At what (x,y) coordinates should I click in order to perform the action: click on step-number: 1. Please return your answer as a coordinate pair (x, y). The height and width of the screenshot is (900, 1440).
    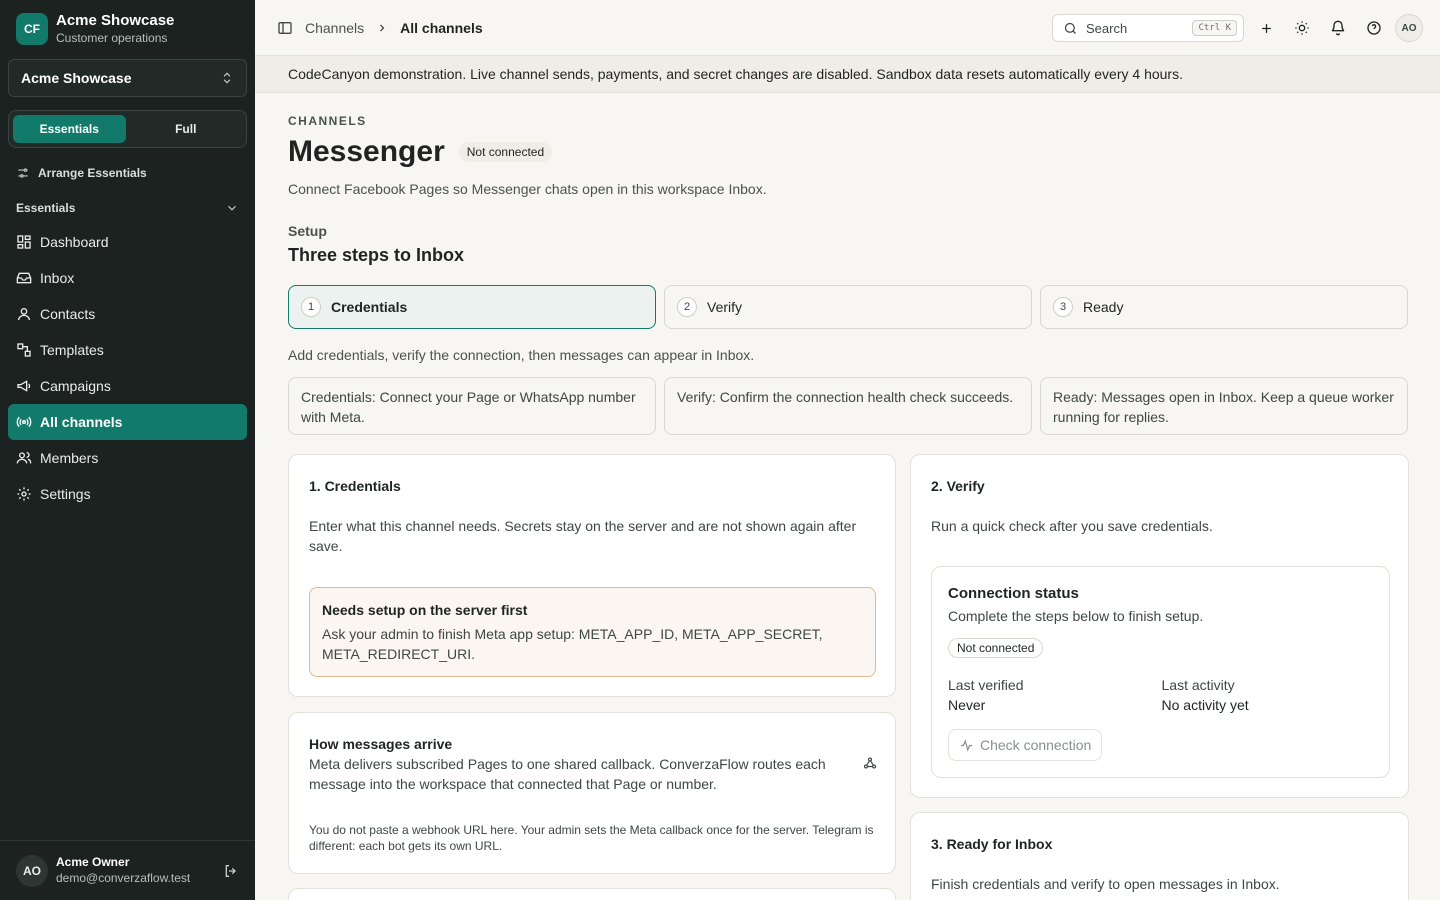
    Looking at the image, I should click on (311, 307).